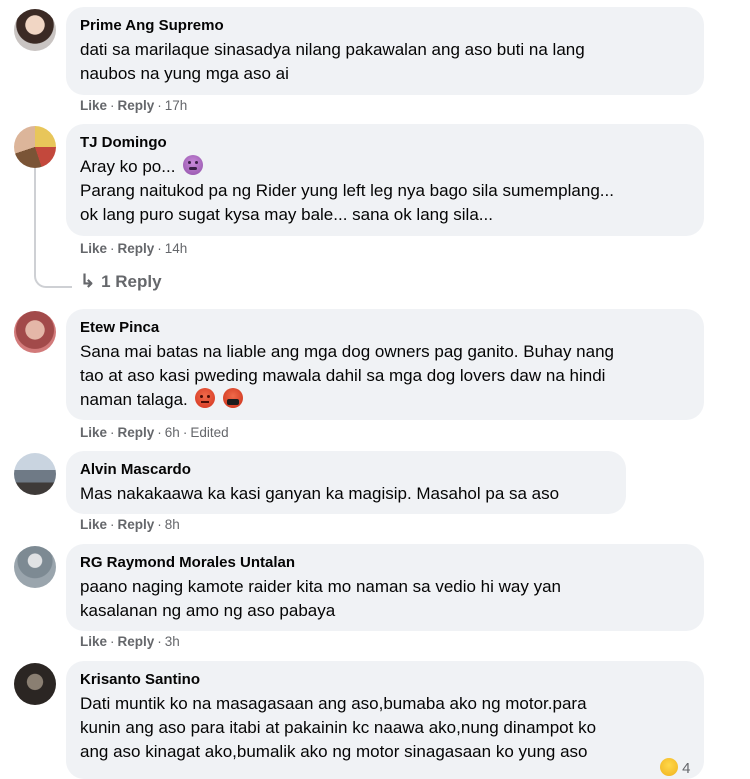 This screenshot has height=779, width=750. What do you see at coordinates (385, 142) in the screenshot?
I see `comment-author: TJ Domingo` at bounding box center [385, 142].